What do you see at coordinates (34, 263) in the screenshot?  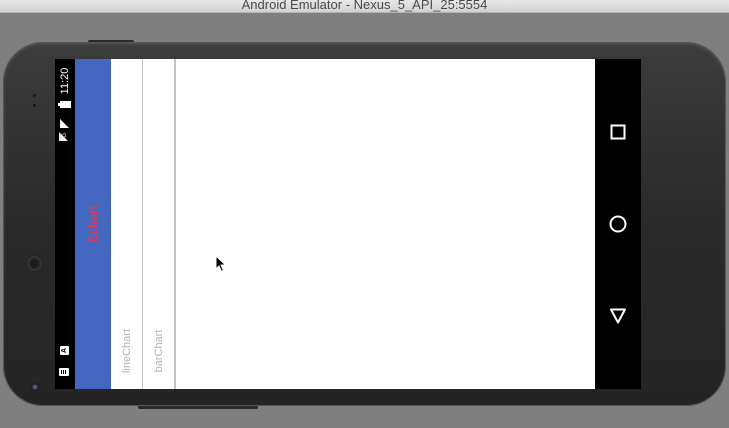 I see `earpiece-speaker` at bounding box center [34, 263].